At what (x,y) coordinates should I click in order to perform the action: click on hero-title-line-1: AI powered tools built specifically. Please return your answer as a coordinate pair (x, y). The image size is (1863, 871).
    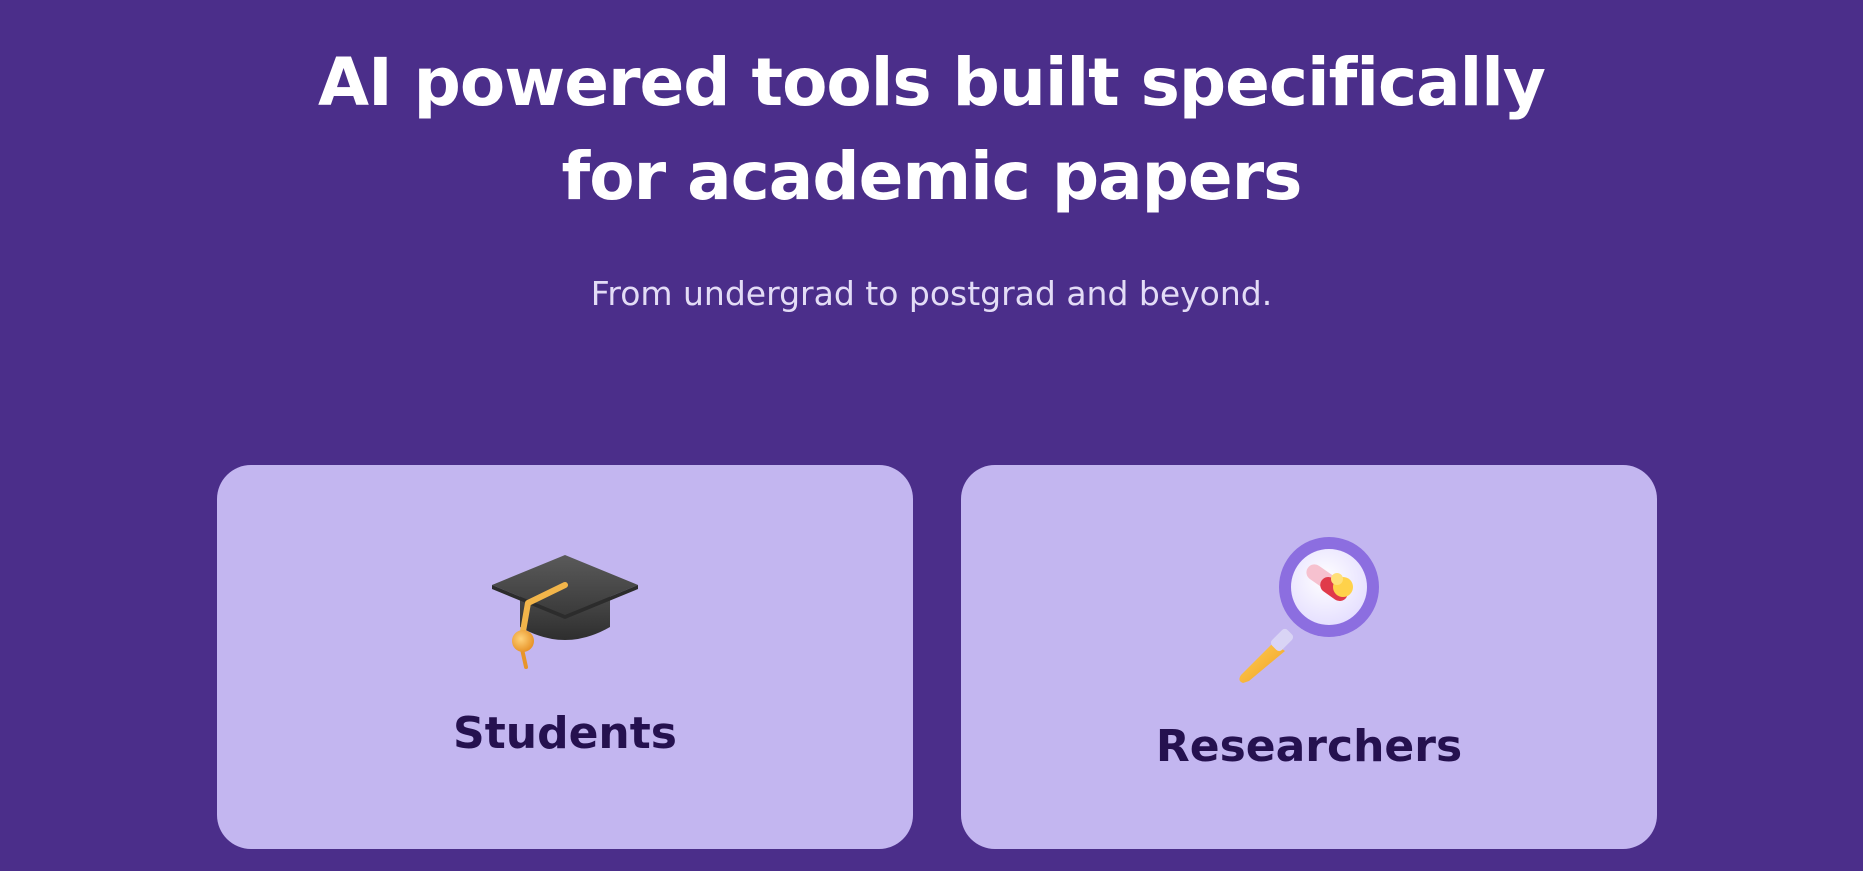
    Looking at the image, I should click on (932, 82).